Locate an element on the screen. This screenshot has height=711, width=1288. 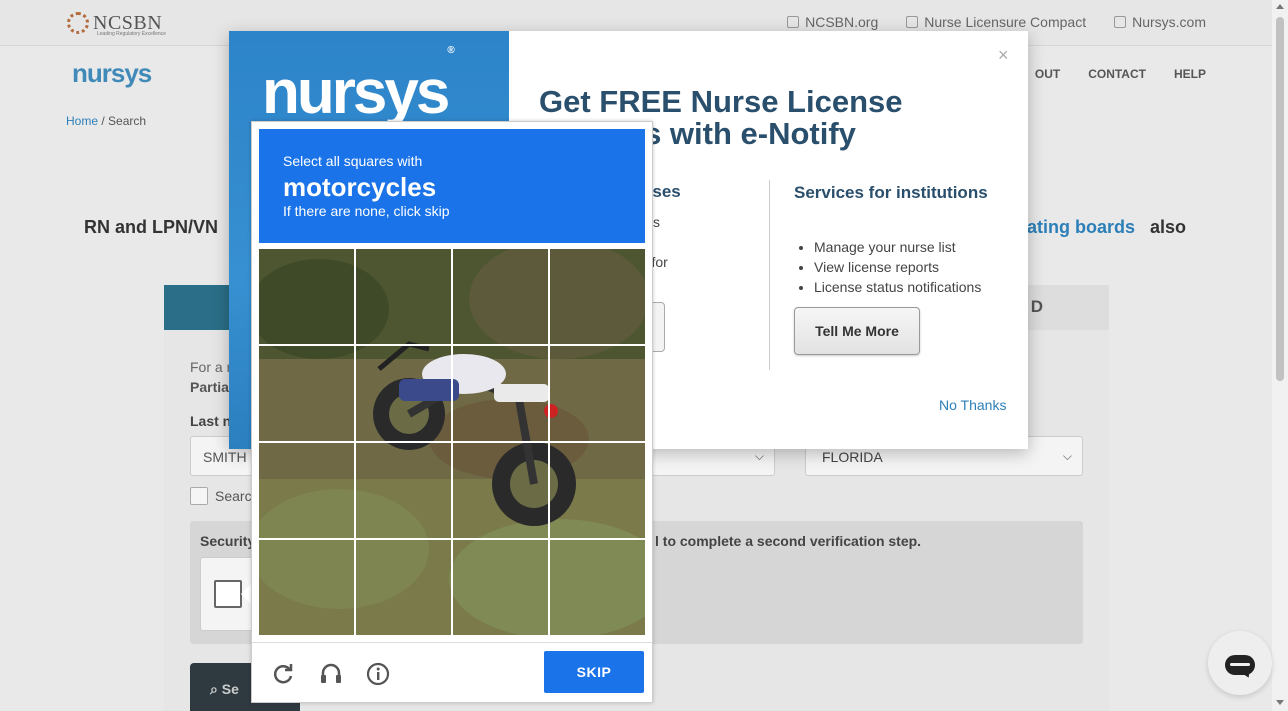
last-name-label: Last n is located at coordinates (211, 421).